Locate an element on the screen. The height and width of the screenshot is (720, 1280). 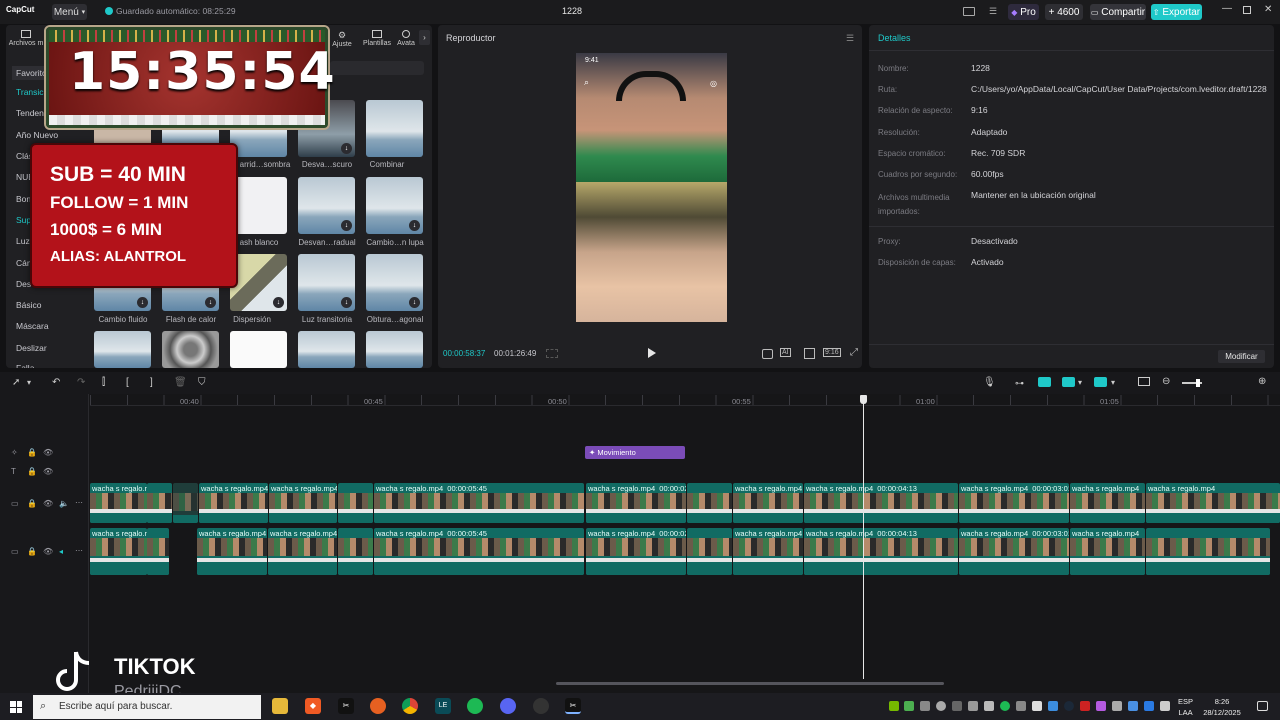
tab-templates: Plantillas is located at coordinates (377, 38).